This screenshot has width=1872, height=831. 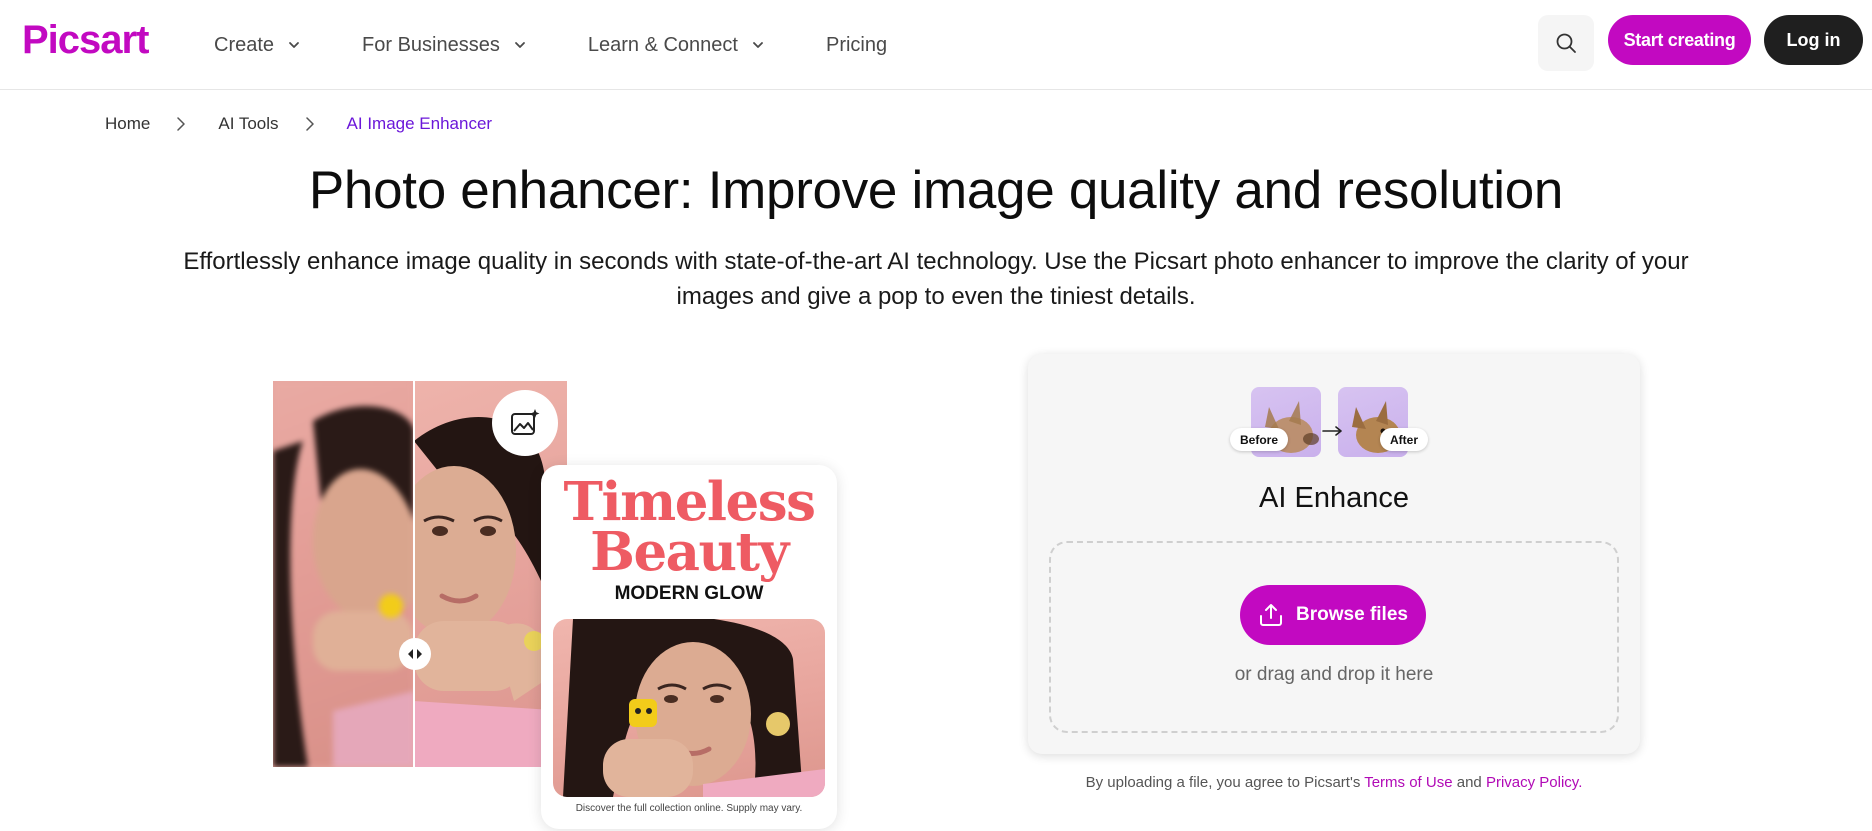 I want to click on nav-create: Create, so click(x=259, y=45).